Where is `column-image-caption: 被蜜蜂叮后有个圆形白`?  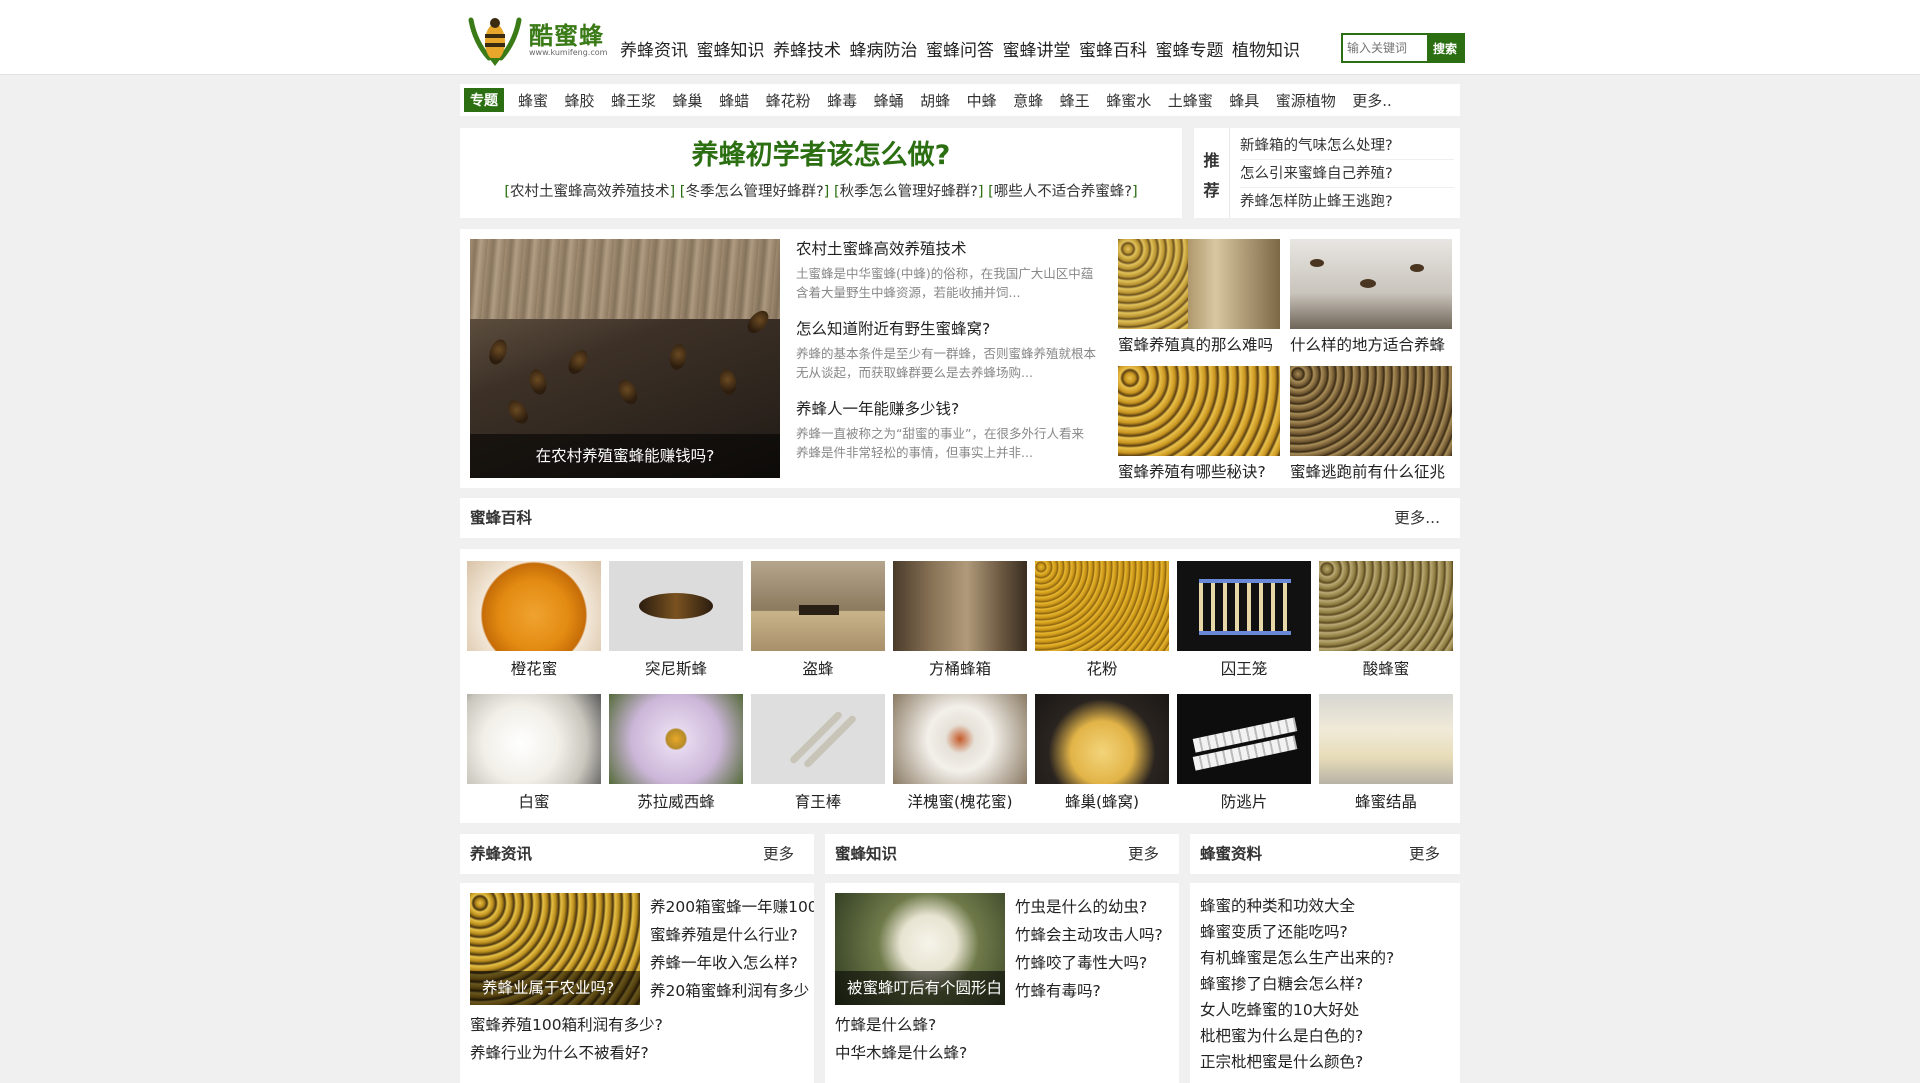
column-image-caption: 被蜜蜂叮后有个圆形白 is located at coordinates (920, 988).